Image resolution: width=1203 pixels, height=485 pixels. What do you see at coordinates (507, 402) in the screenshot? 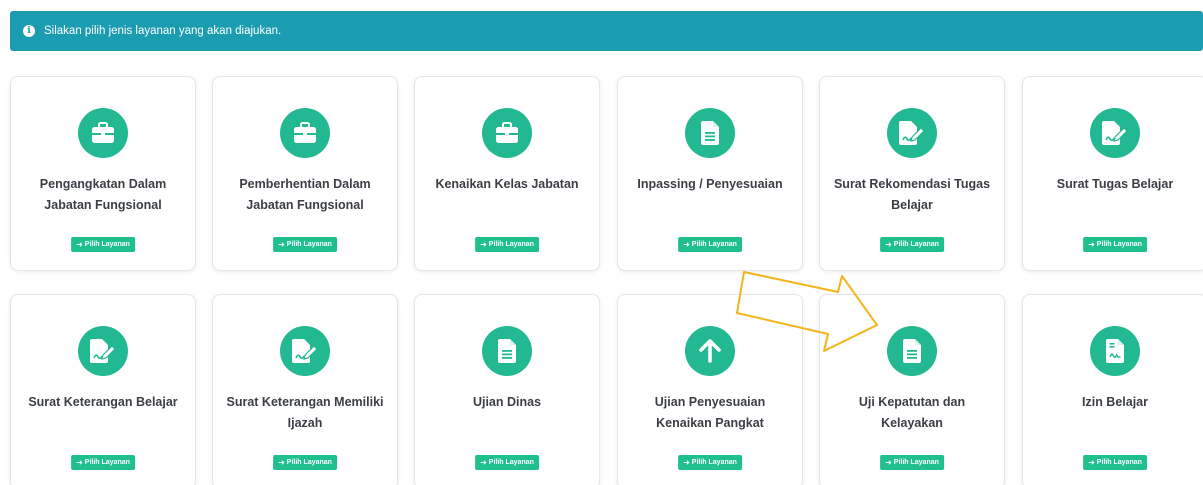
I see `service-title: Ujian Dinas` at bounding box center [507, 402].